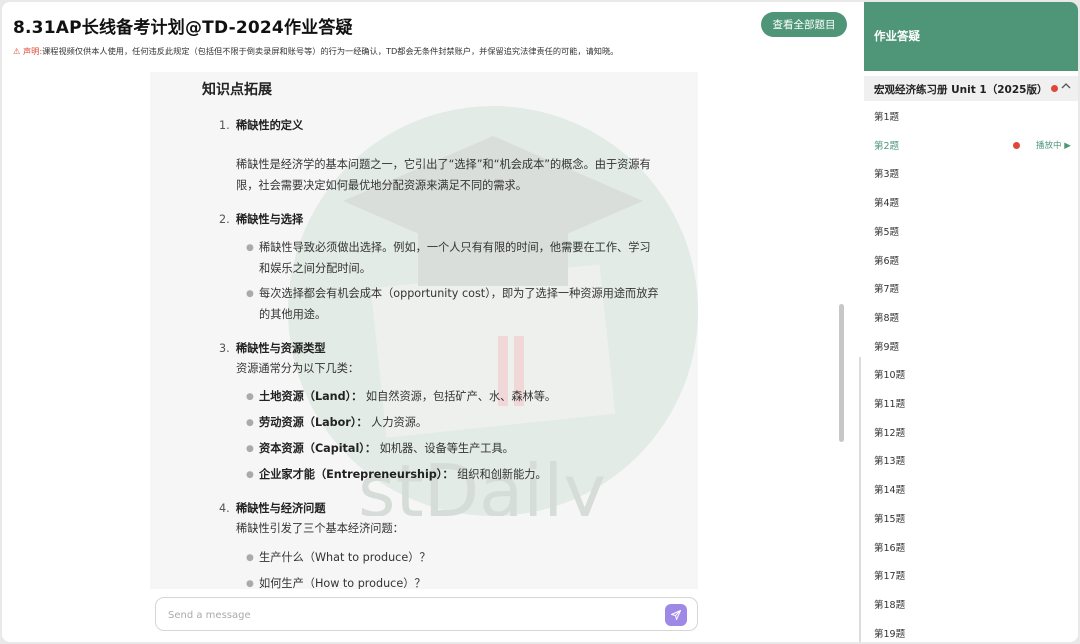  What do you see at coordinates (971, 604) in the screenshot?
I see `sidebar-item-question: 第18题` at bounding box center [971, 604].